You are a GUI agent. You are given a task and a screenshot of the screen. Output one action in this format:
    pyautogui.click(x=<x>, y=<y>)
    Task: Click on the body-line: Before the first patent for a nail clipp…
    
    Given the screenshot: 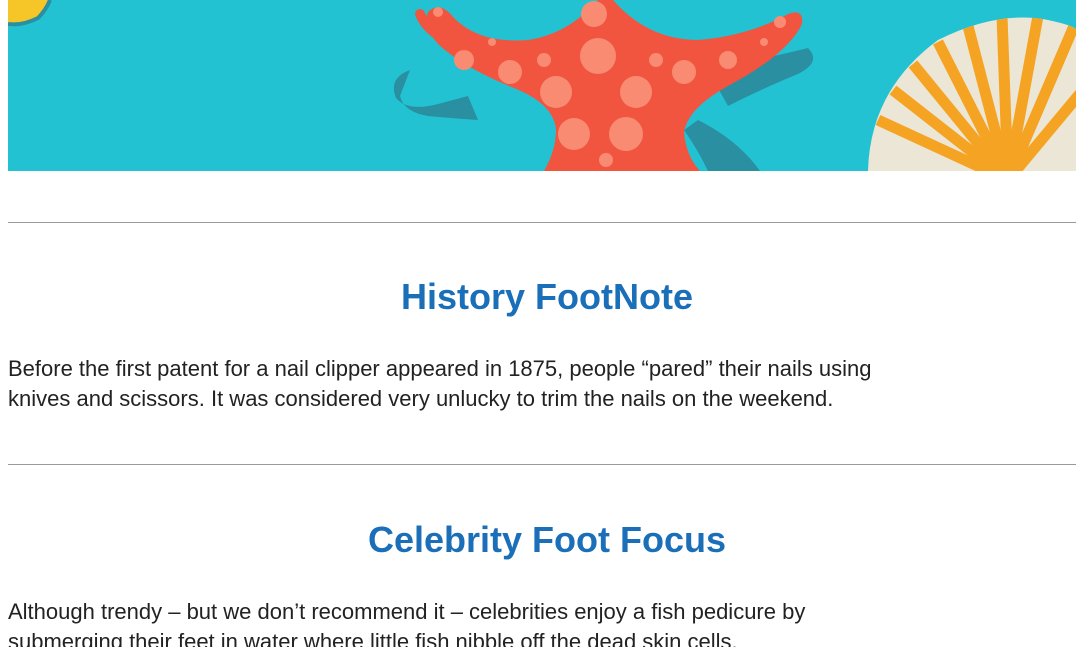 What is the action you would take?
    pyautogui.click(x=440, y=368)
    